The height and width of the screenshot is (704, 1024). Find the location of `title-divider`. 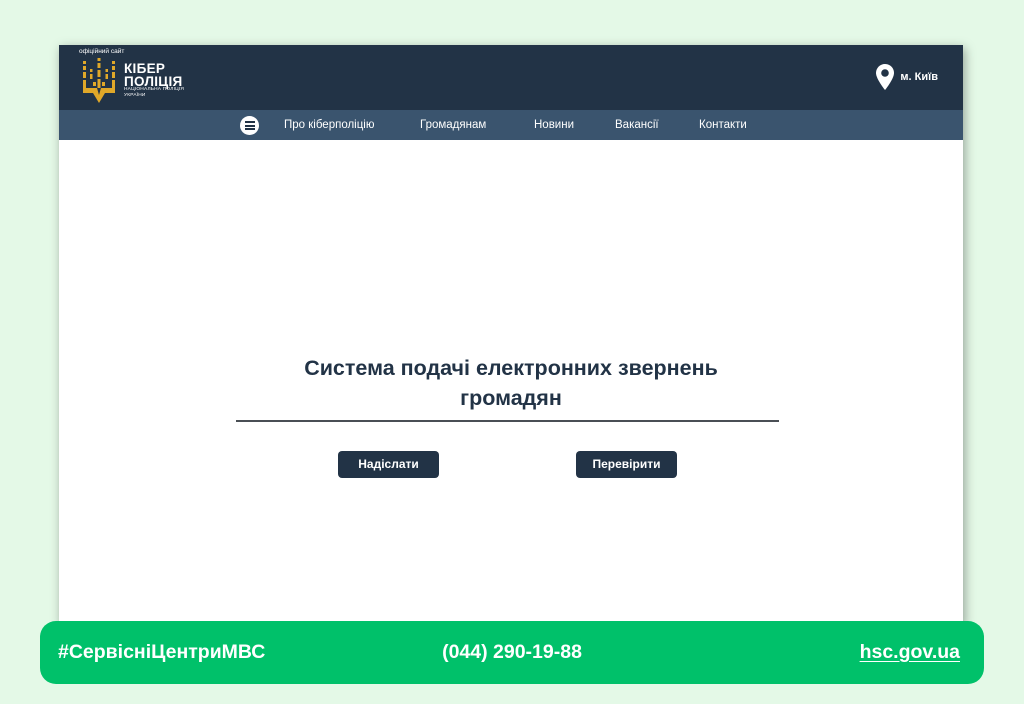

title-divider is located at coordinates (507, 421).